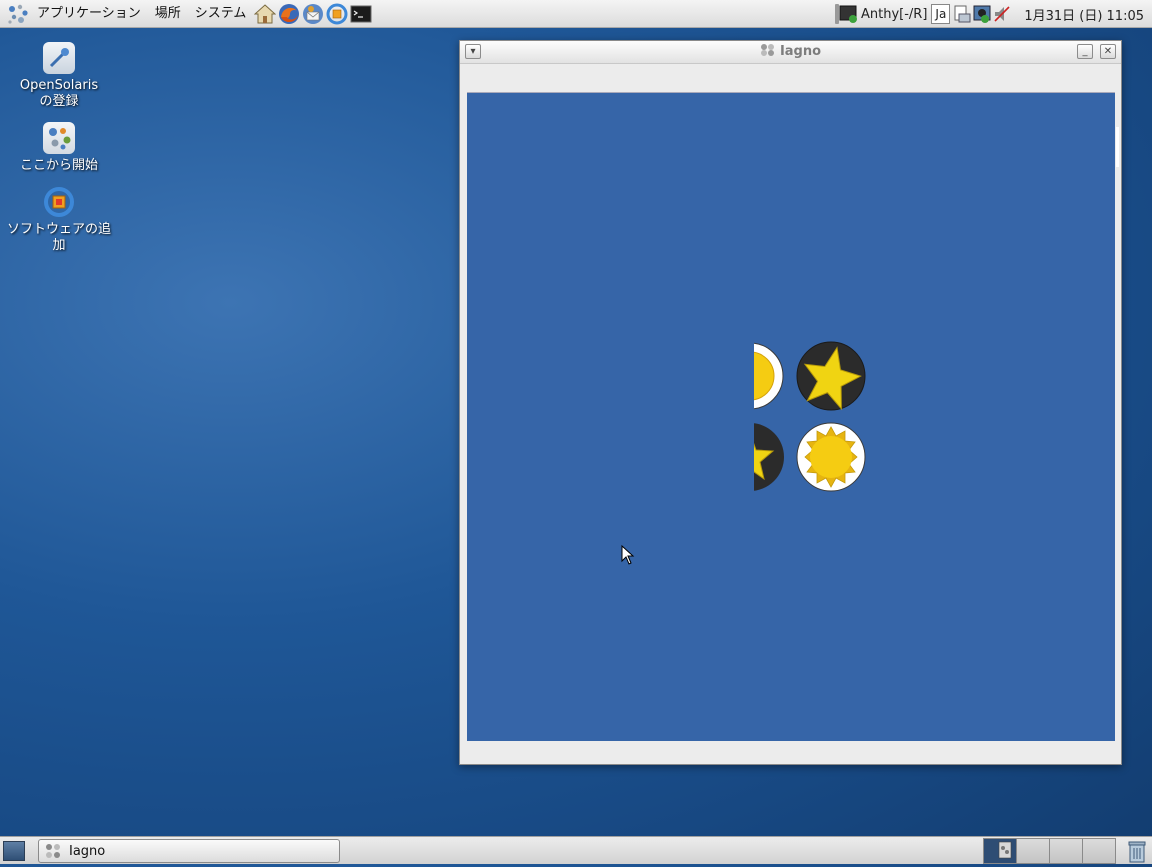  What do you see at coordinates (59, 58) in the screenshot?
I see `registration-icon` at bounding box center [59, 58].